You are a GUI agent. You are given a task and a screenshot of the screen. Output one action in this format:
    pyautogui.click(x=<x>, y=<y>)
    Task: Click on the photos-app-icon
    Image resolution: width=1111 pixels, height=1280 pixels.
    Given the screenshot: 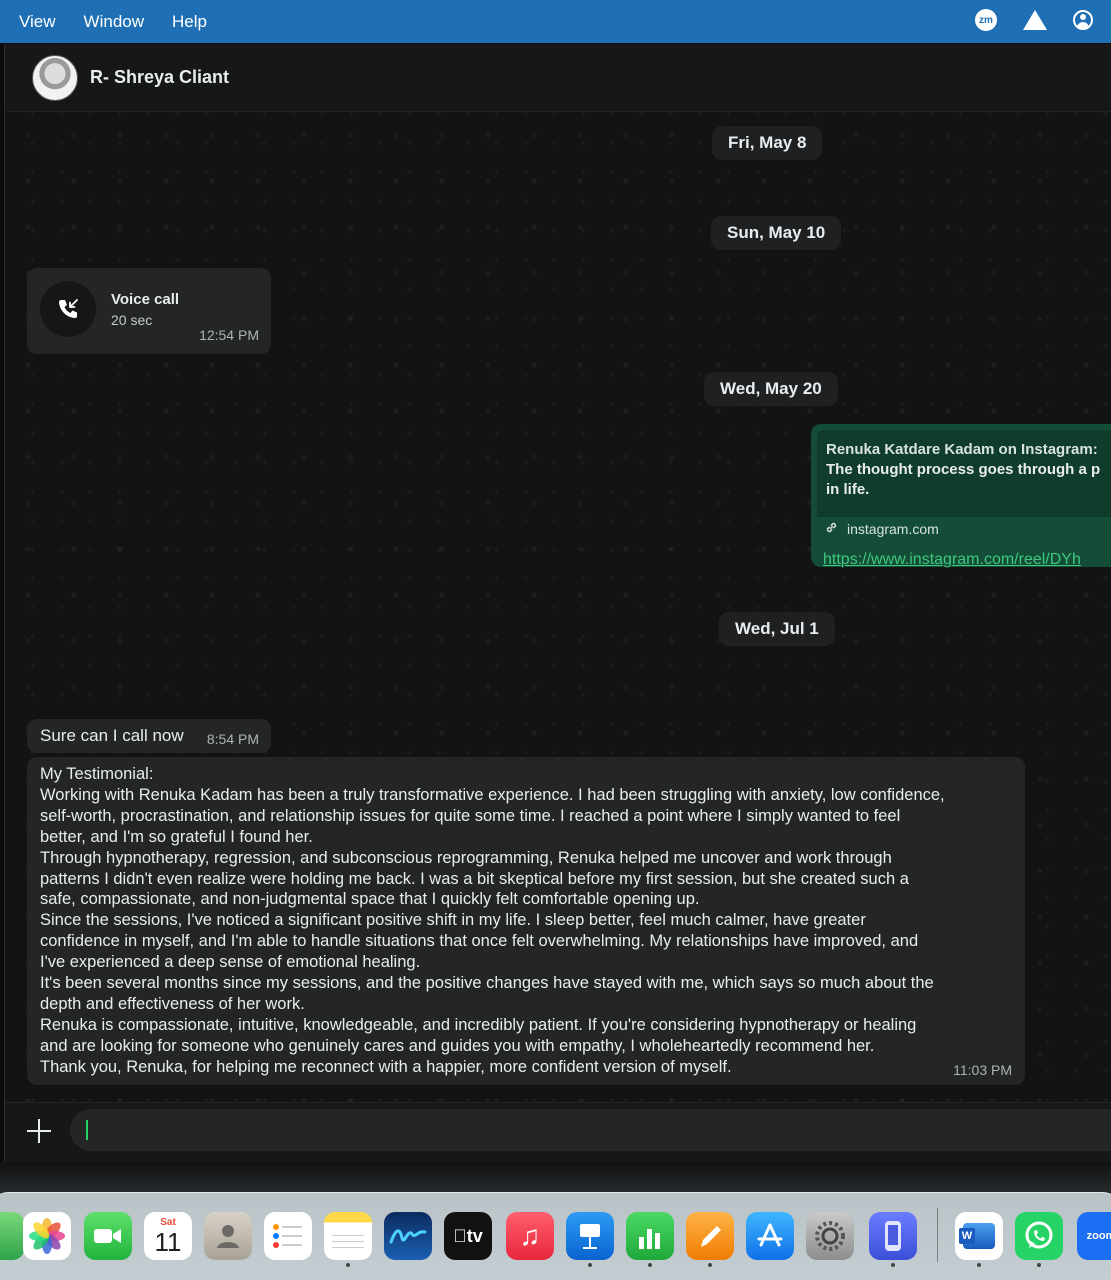 What is the action you would take?
    pyautogui.click(x=47, y=1236)
    